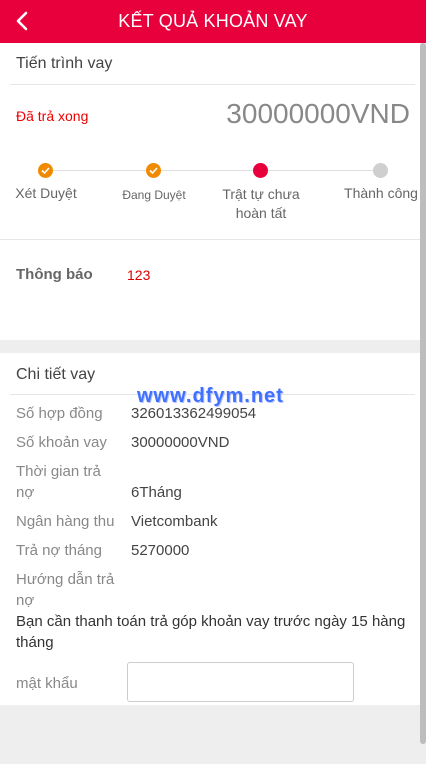 This screenshot has width=426, height=764. I want to click on loan-amount: 30000000VND, so click(318, 113).